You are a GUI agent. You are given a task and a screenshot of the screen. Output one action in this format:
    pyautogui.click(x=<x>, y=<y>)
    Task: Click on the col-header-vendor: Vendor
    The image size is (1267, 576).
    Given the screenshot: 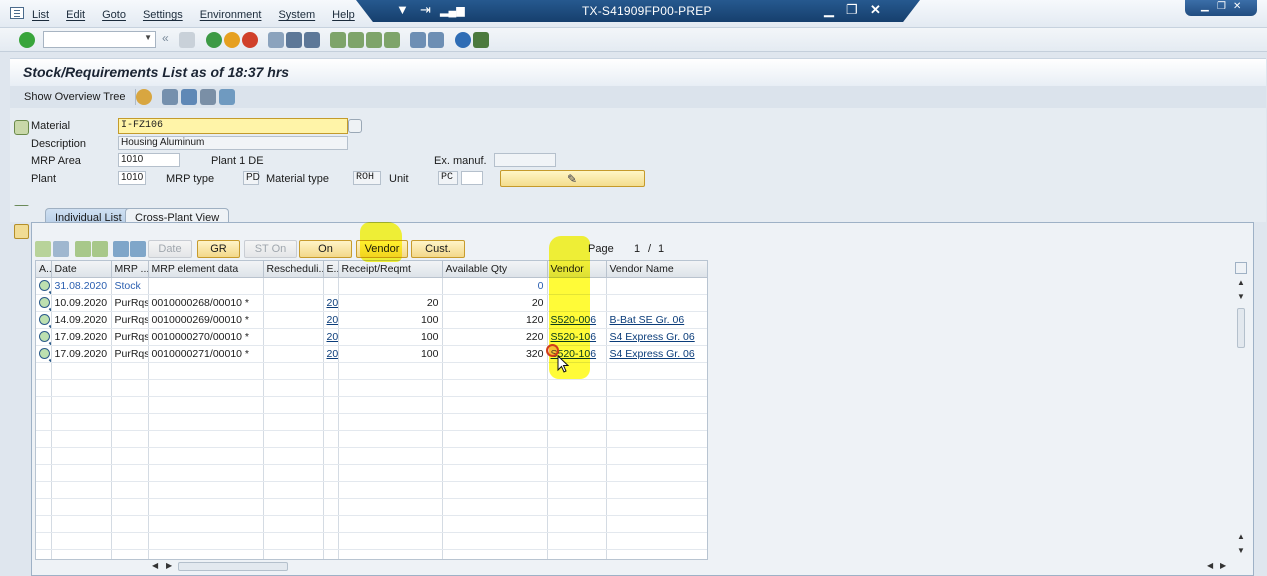 What is the action you would take?
    pyautogui.click(x=577, y=269)
    